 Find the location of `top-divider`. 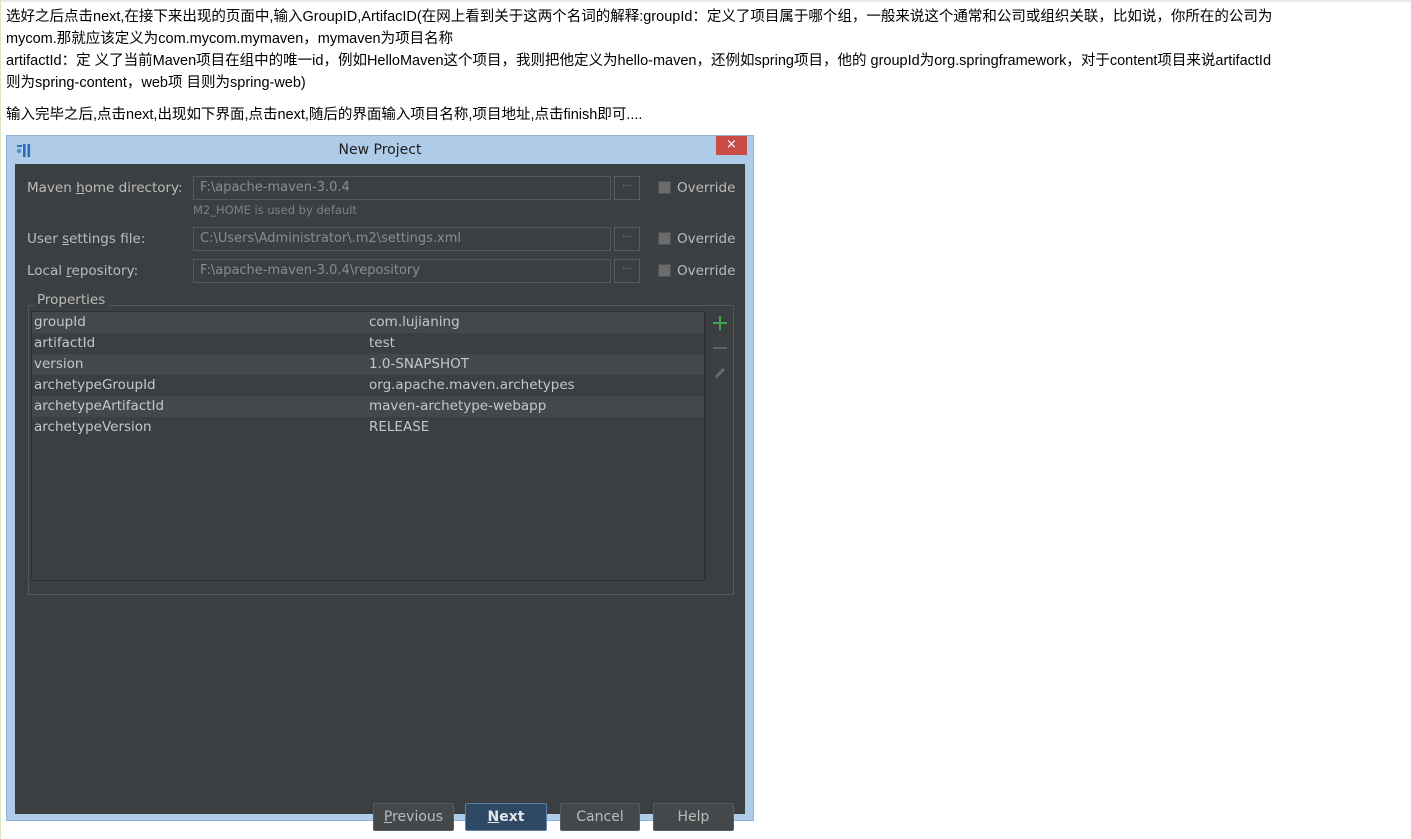

top-divider is located at coordinates (705, 1).